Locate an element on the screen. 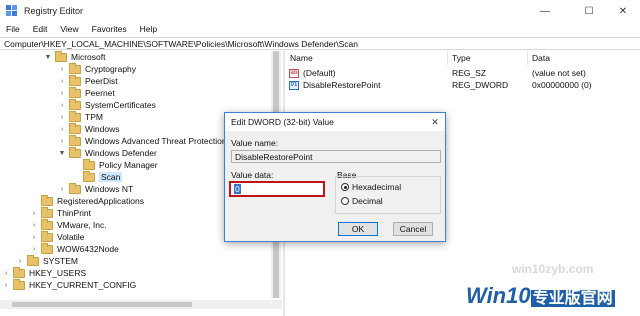  value-data: 0x00000000 (0) is located at coordinates (562, 85).